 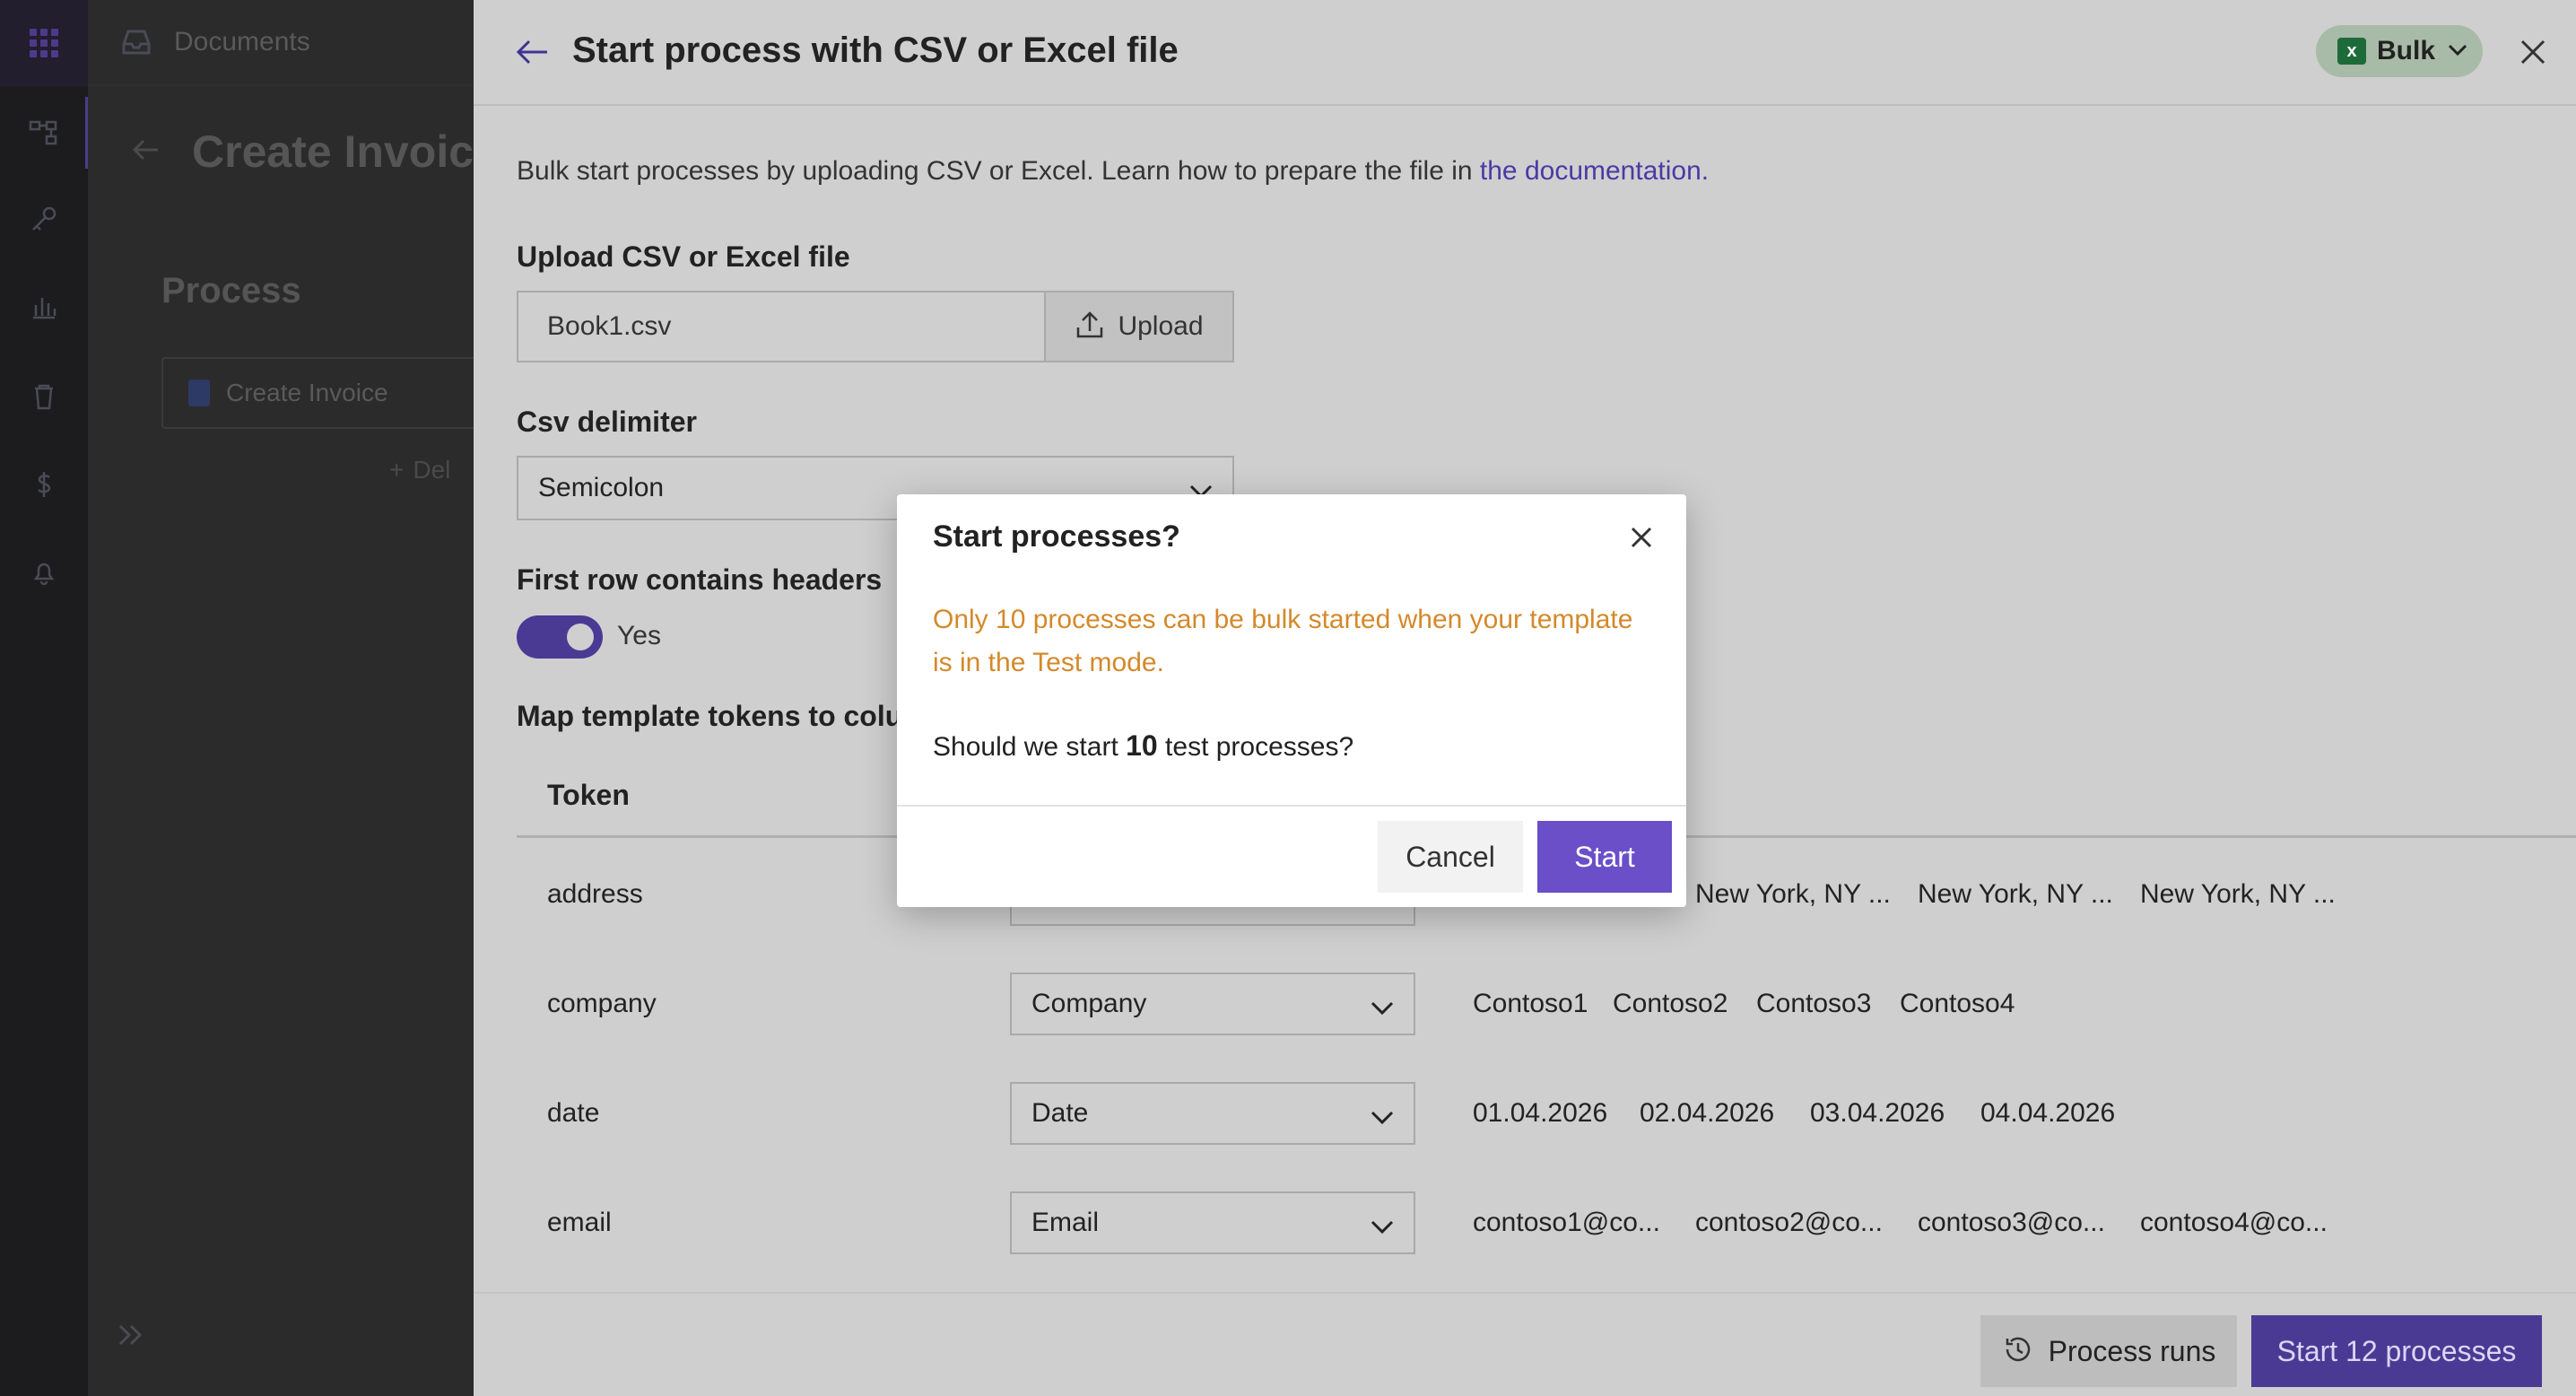 I want to click on start-all-label: Start 12 processes, so click(x=2396, y=1350).